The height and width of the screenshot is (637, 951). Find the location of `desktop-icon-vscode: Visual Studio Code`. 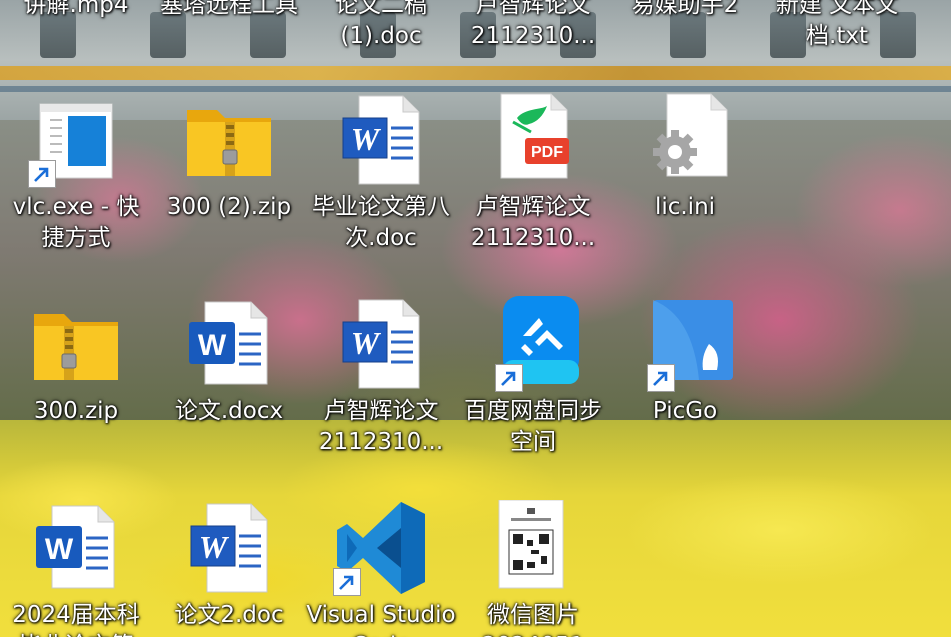

desktop-icon-vscode: Visual Studio Code is located at coordinates (381, 568).